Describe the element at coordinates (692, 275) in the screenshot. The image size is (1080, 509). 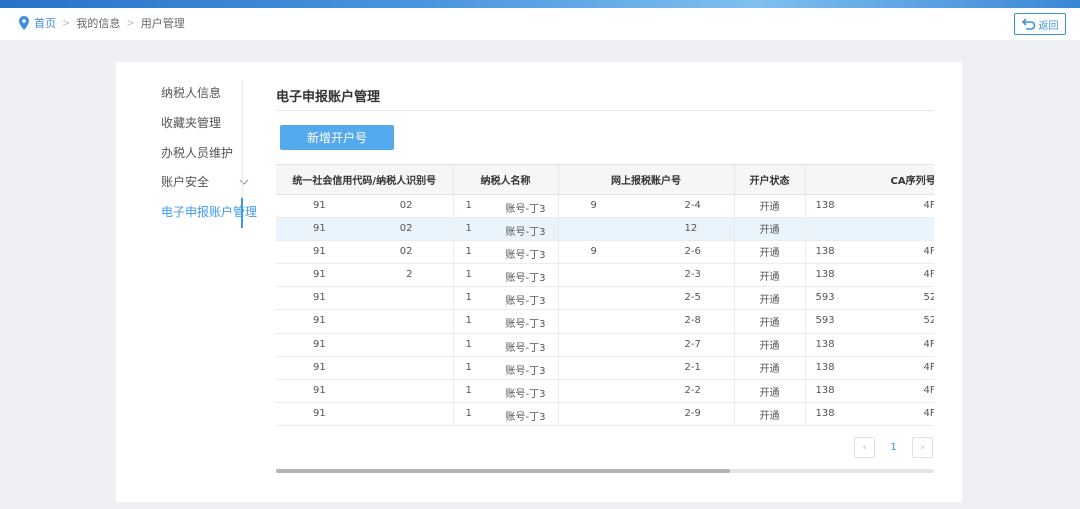
I see `cell-text: 2-3` at that location.